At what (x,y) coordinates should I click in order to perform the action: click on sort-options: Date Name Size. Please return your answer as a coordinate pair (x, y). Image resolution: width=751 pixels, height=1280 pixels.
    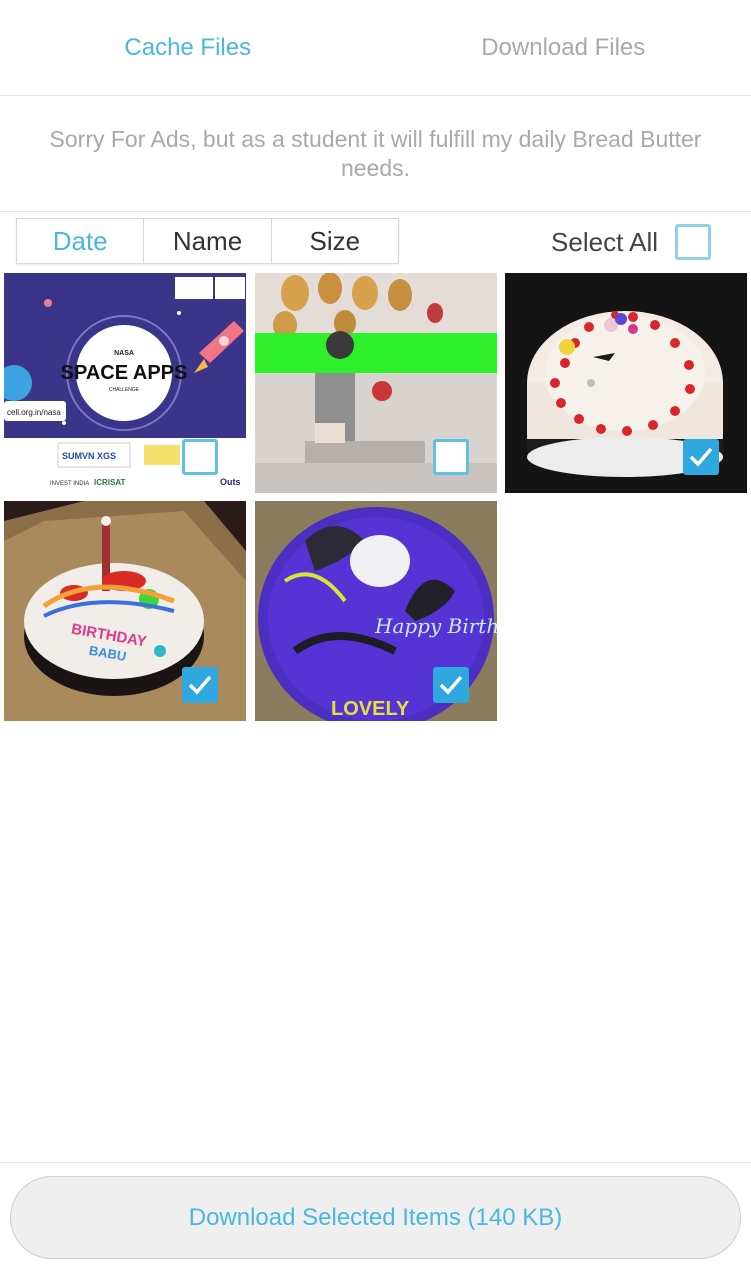
    Looking at the image, I should click on (207, 241).